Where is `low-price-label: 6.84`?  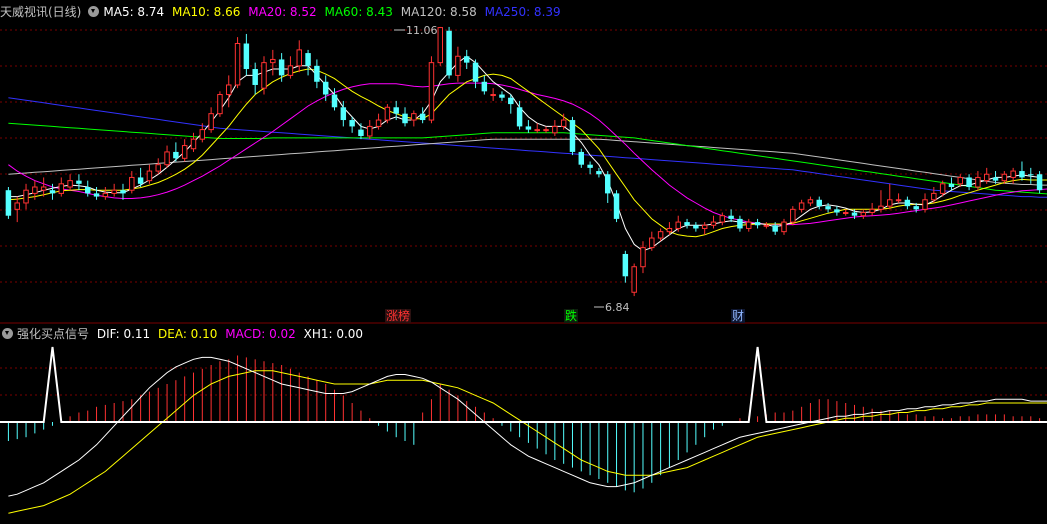 low-price-label: 6.84 is located at coordinates (617, 307).